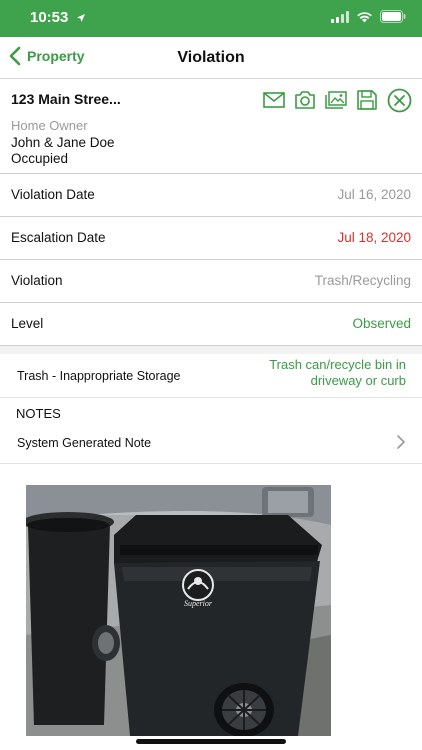  I want to click on bin-logo-text: Superior, so click(198, 603).